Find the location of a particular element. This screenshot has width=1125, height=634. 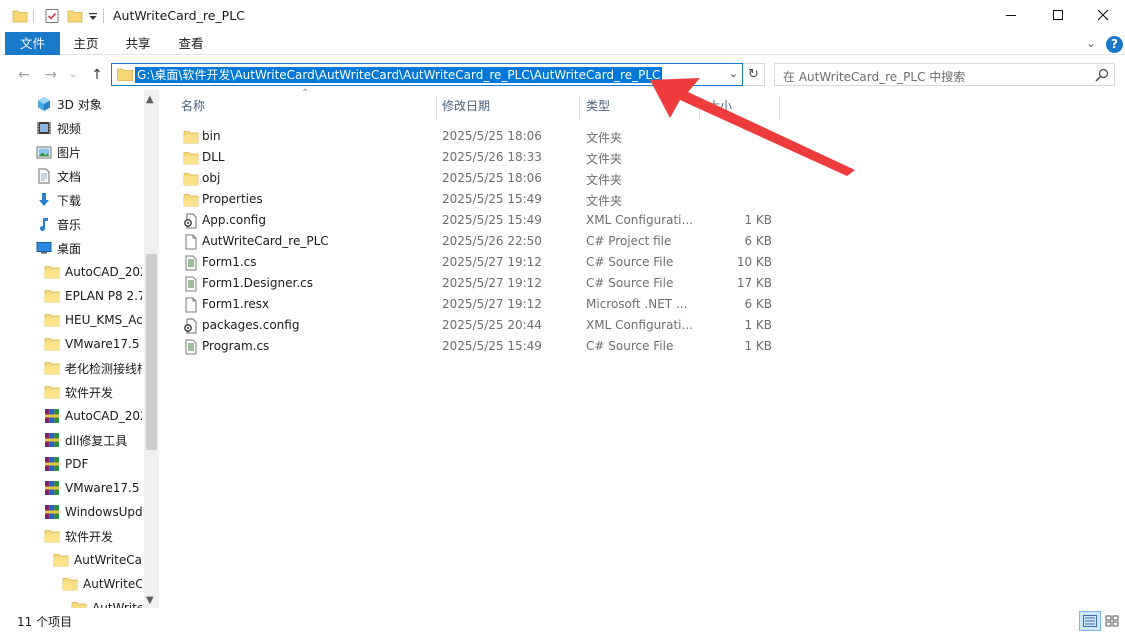

scroll-down-icon: ▼ is located at coordinates (150, 600).